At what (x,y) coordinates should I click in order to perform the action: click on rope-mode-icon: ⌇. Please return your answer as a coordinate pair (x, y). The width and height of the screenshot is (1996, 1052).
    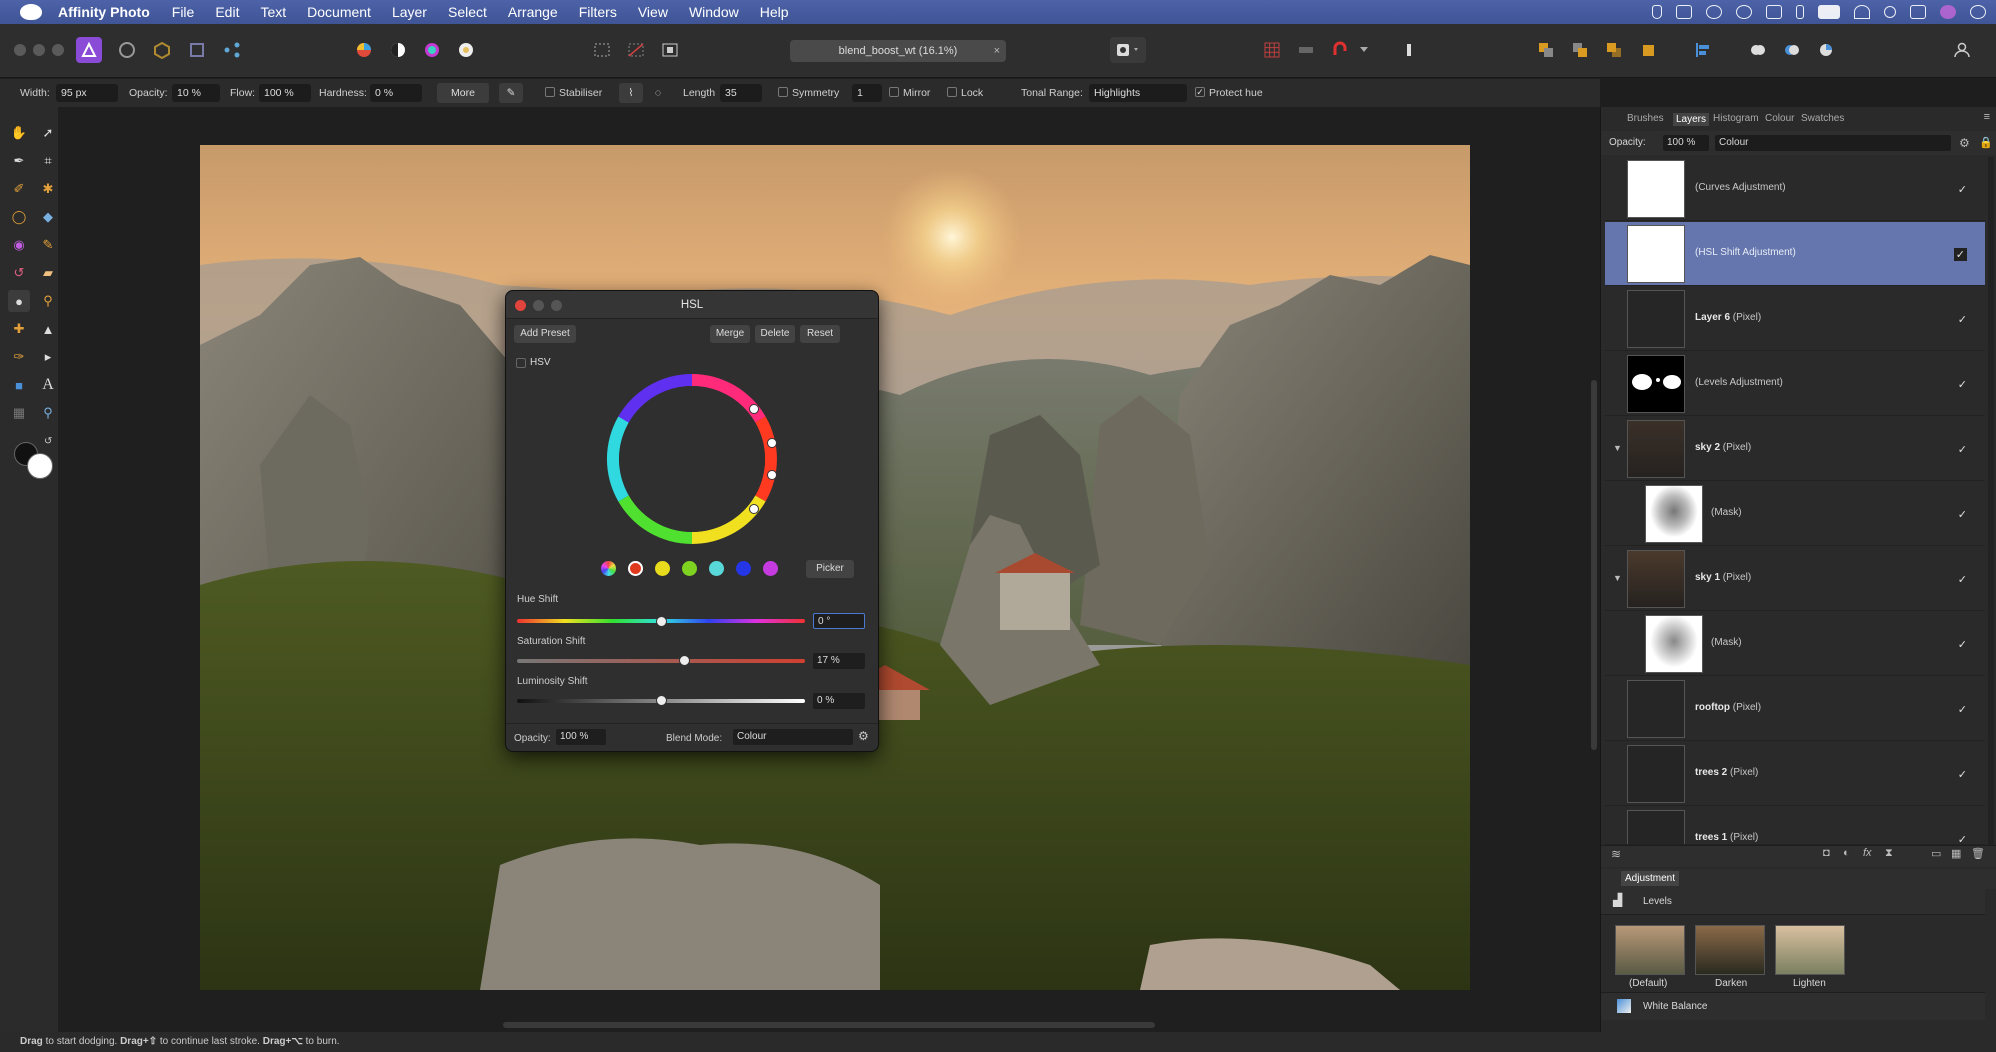
    Looking at the image, I should click on (631, 93).